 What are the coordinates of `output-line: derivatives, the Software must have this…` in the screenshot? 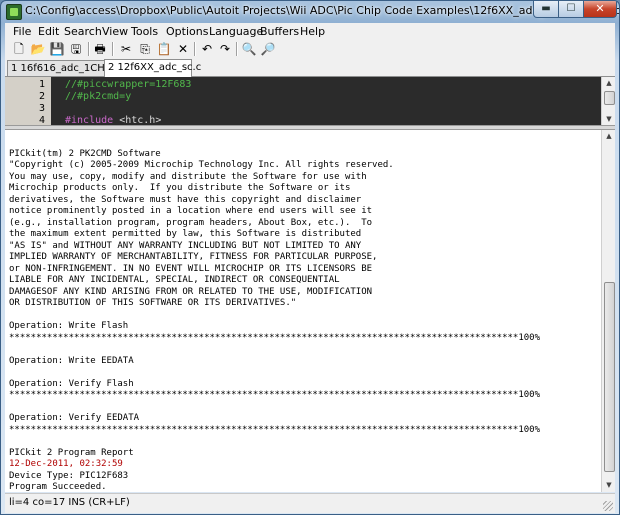 It's located at (185, 199).